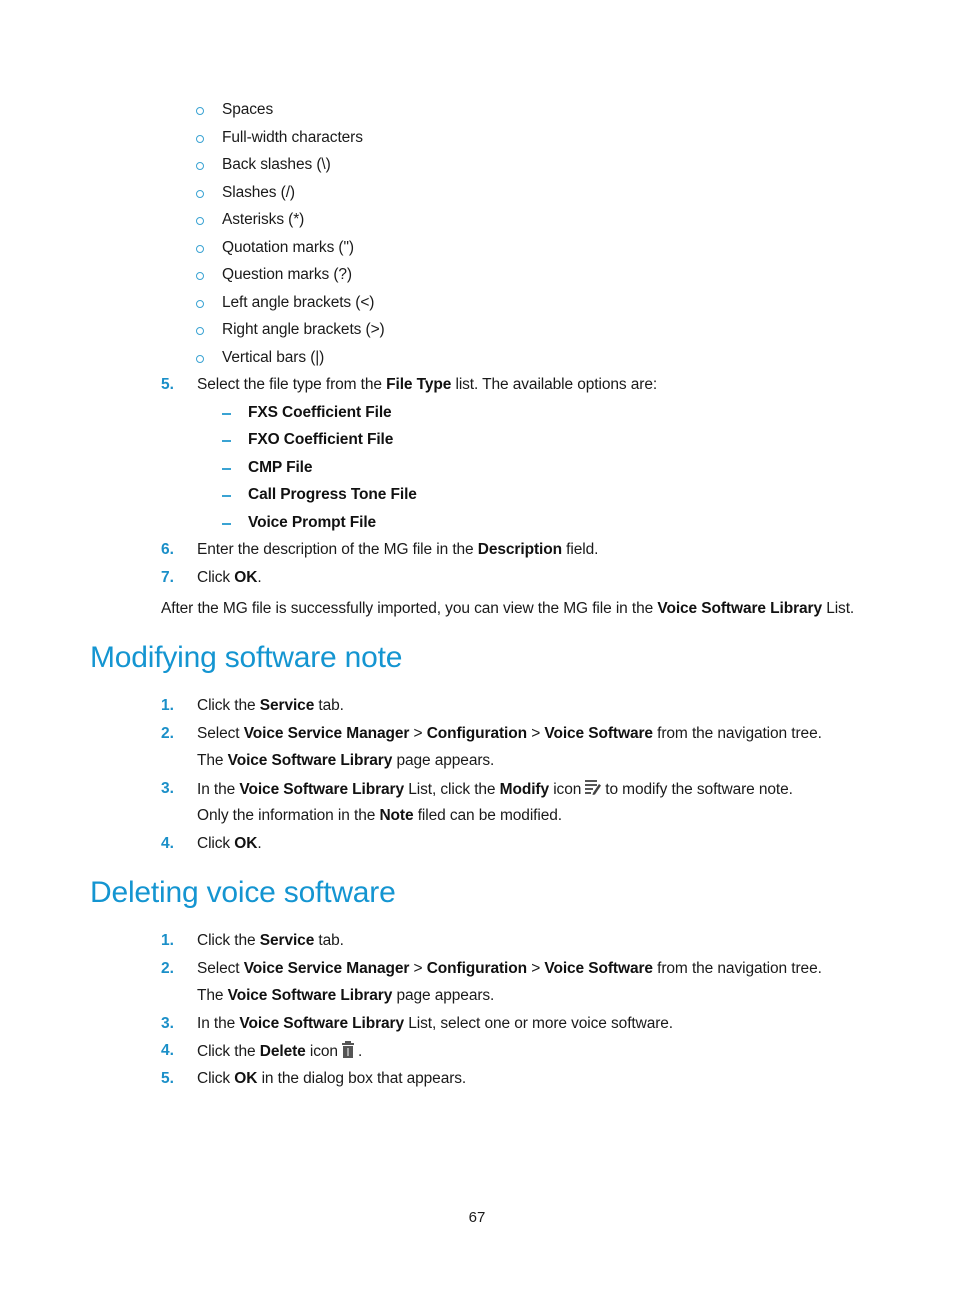 This screenshot has height=1296, width=954. Describe the element at coordinates (288, 247) in the screenshot. I see `list-item: Quotation marks (")` at that location.